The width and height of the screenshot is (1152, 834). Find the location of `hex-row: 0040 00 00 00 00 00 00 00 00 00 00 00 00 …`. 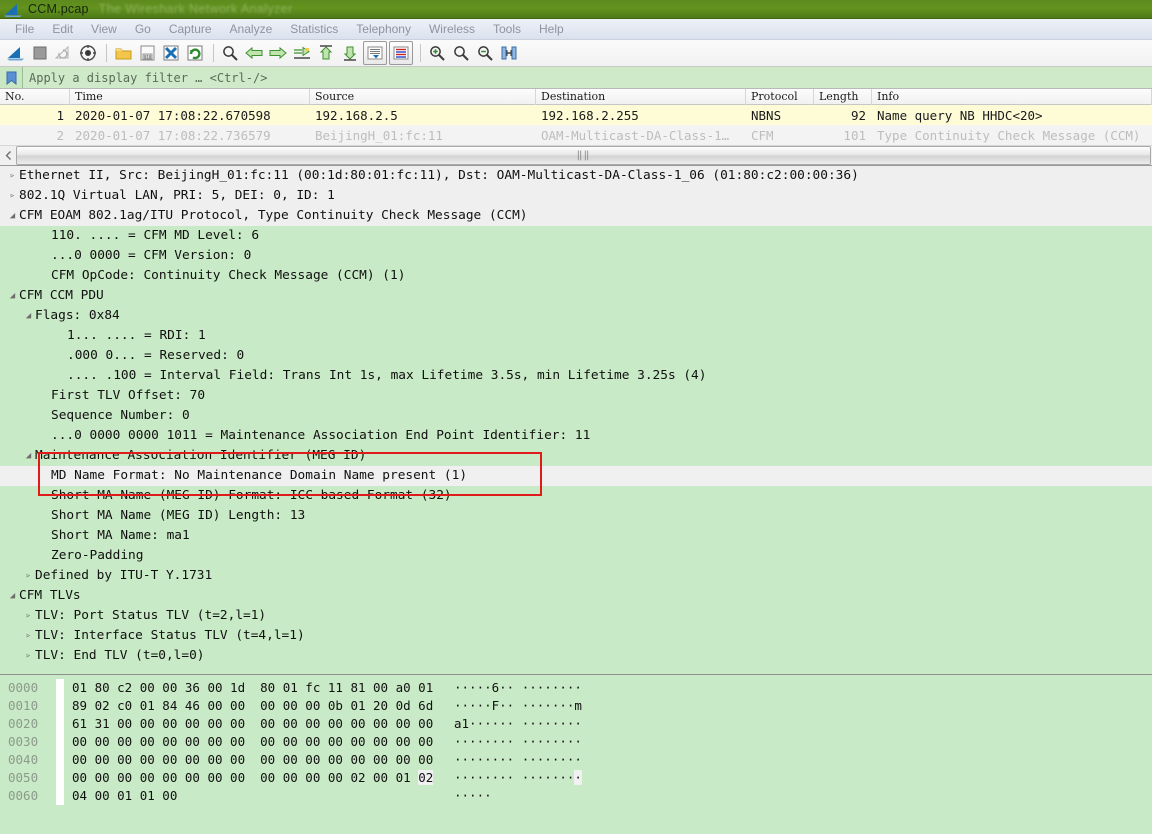

hex-row: 0040 00 00 00 00 00 00 00 00 00 00 00 00 … is located at coordinates (576, 760).